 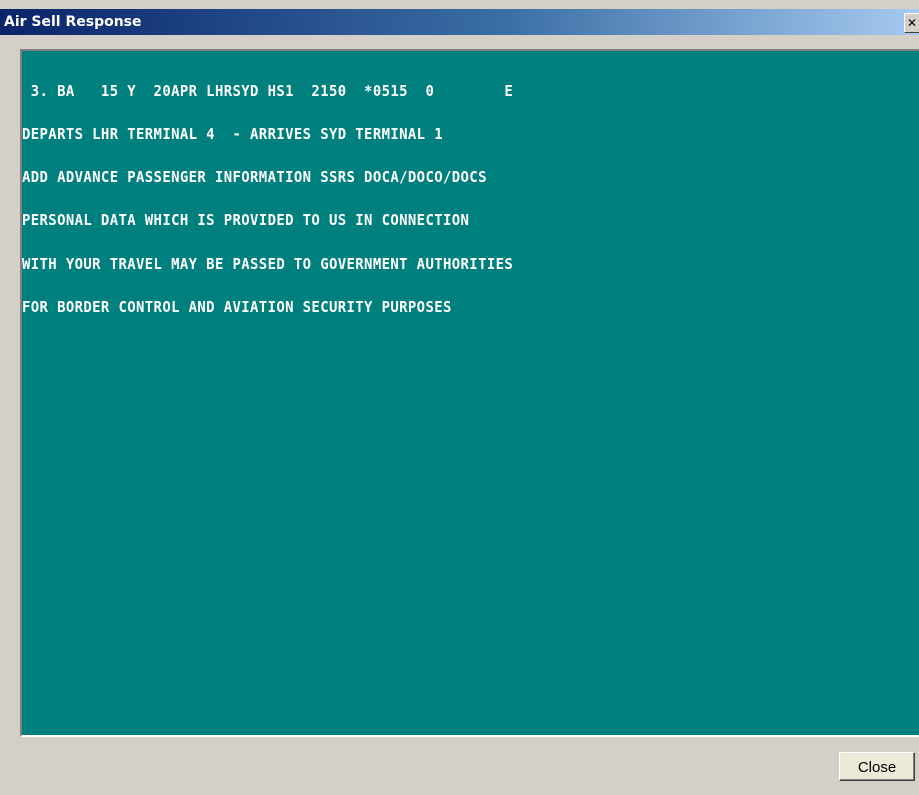 I want to click on title-bar: Air Sell Response ✕, so click(x=459, y=22).